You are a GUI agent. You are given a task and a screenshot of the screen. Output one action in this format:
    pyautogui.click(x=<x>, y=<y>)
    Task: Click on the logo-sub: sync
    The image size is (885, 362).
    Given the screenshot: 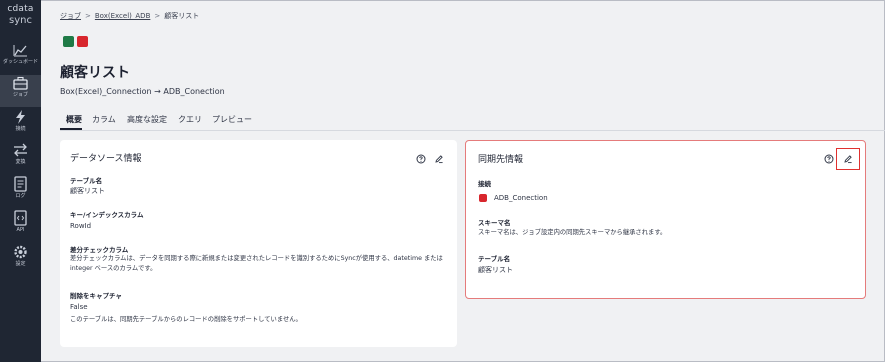 What is the action you would take?
    pyautogui.click(x=20, y=20)
    